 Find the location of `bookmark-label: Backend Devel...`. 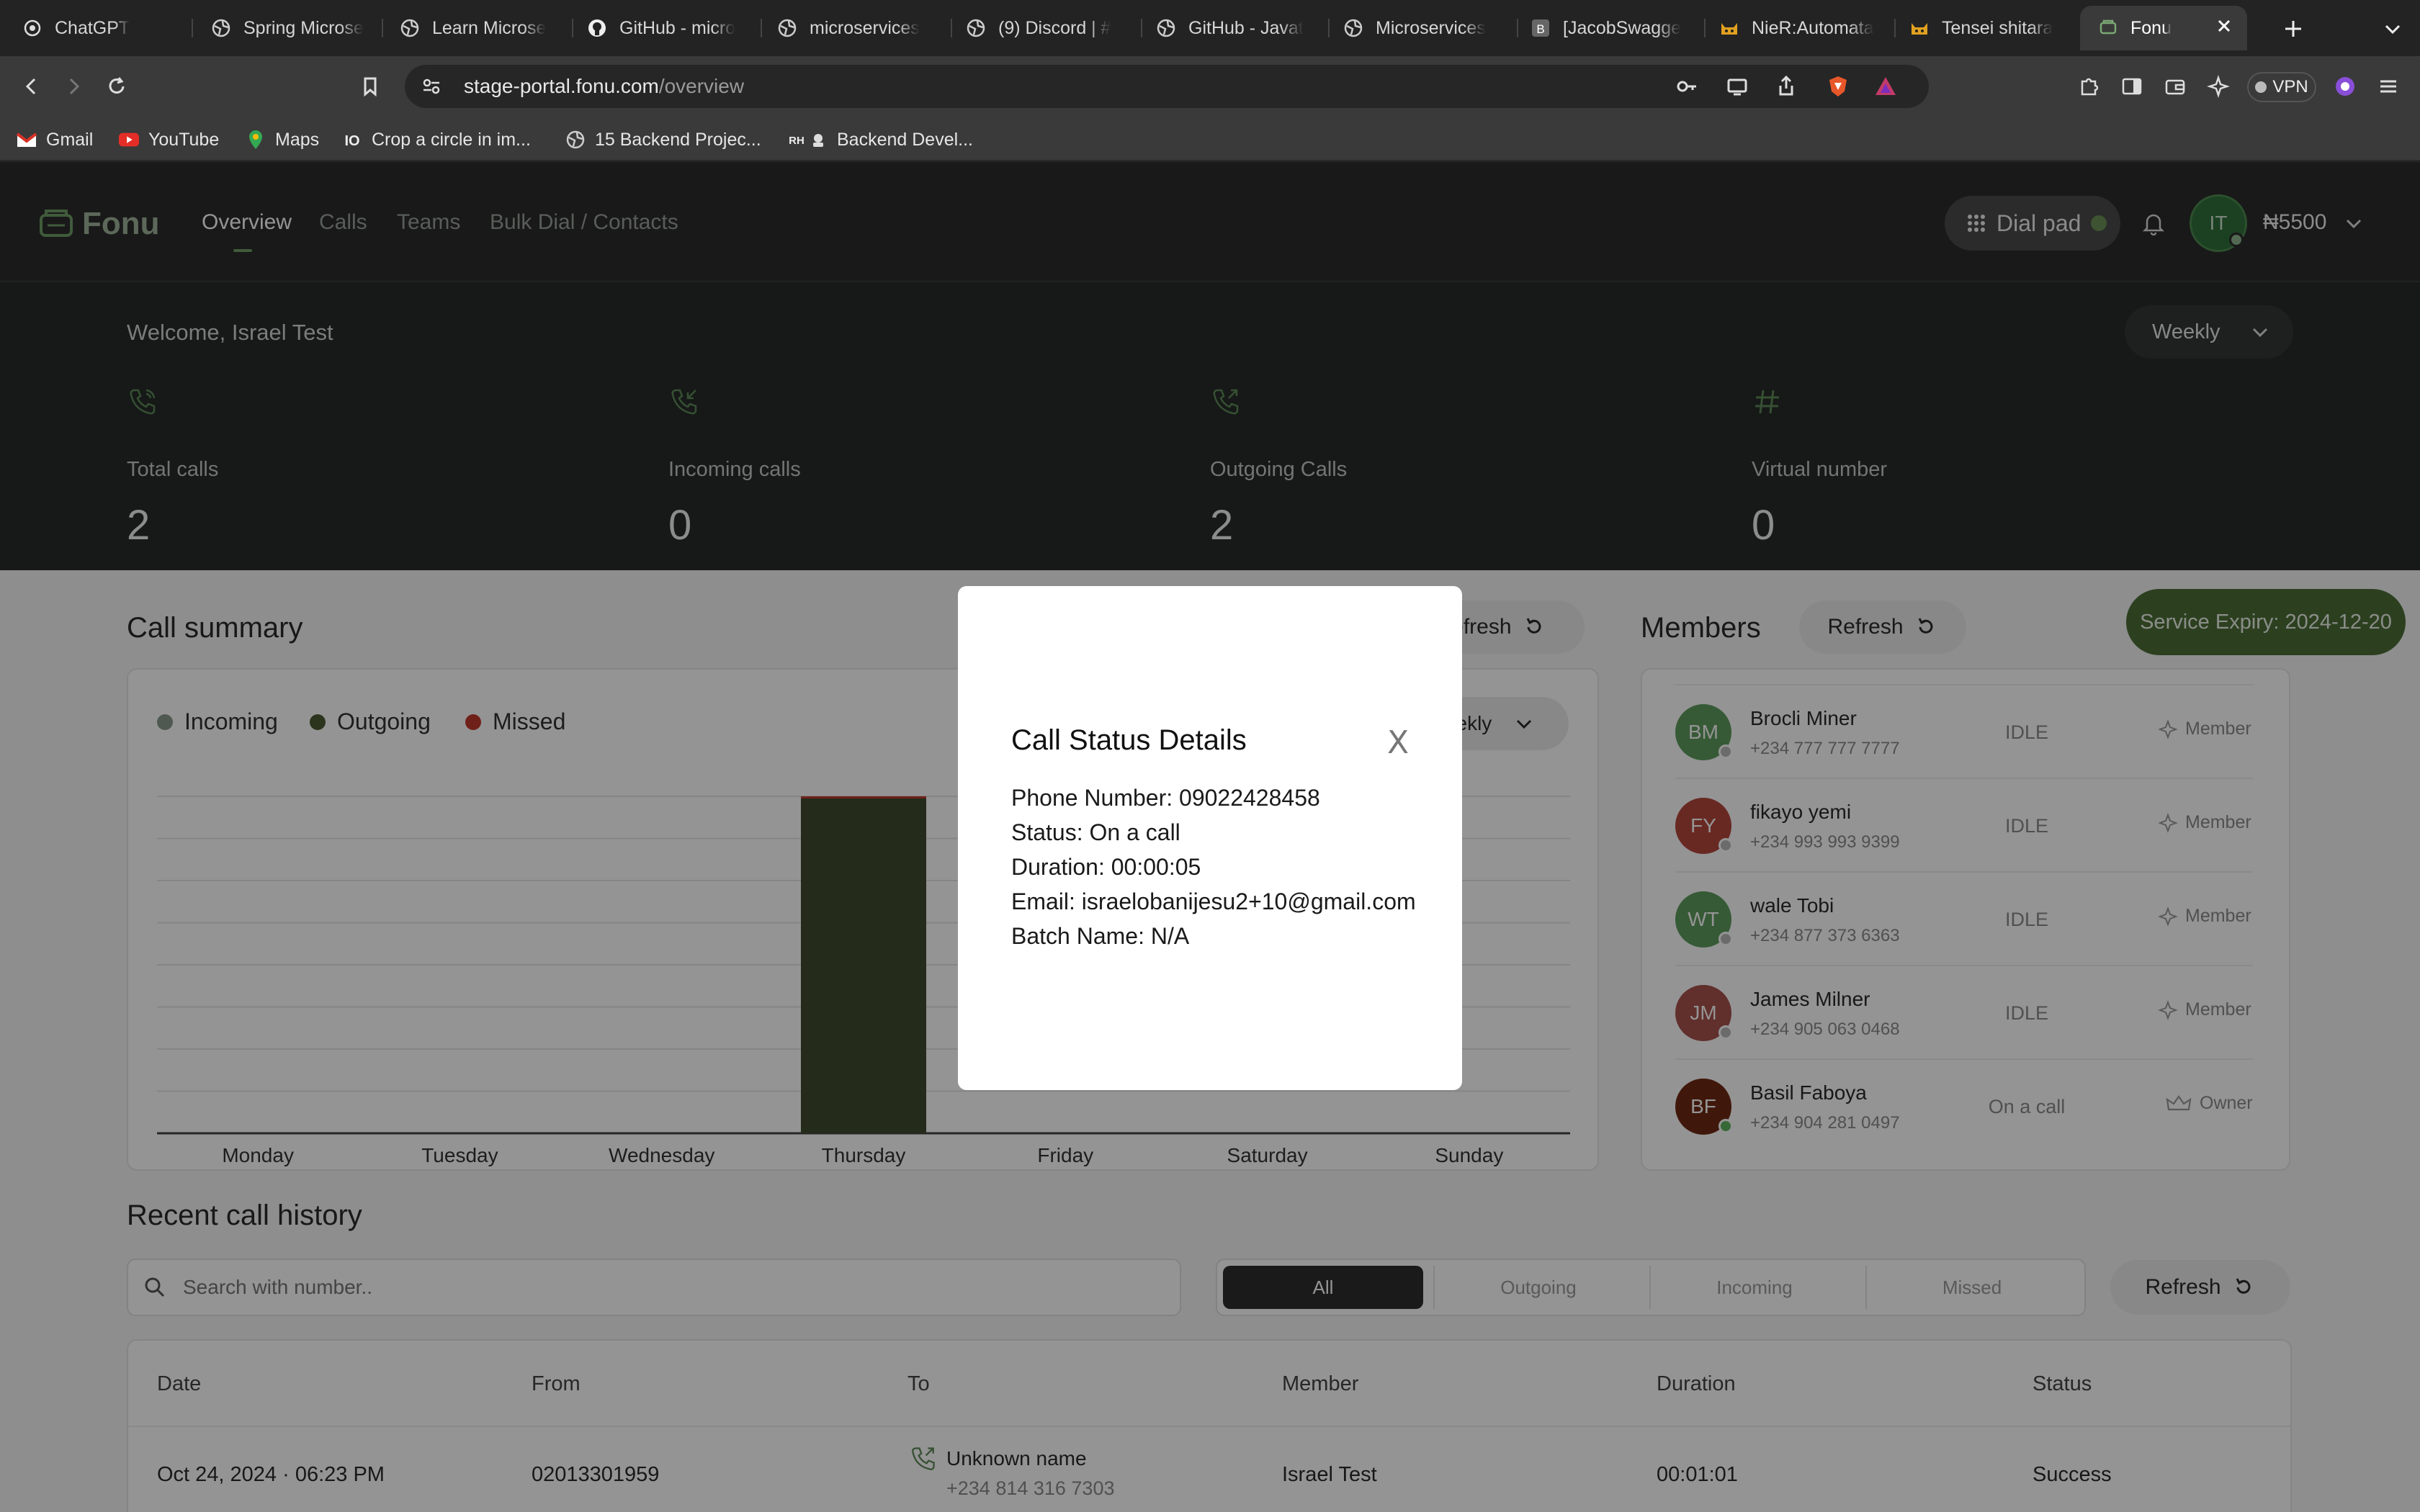

bookmark-label: Backend Devel... is located at coordinates (905, 139).